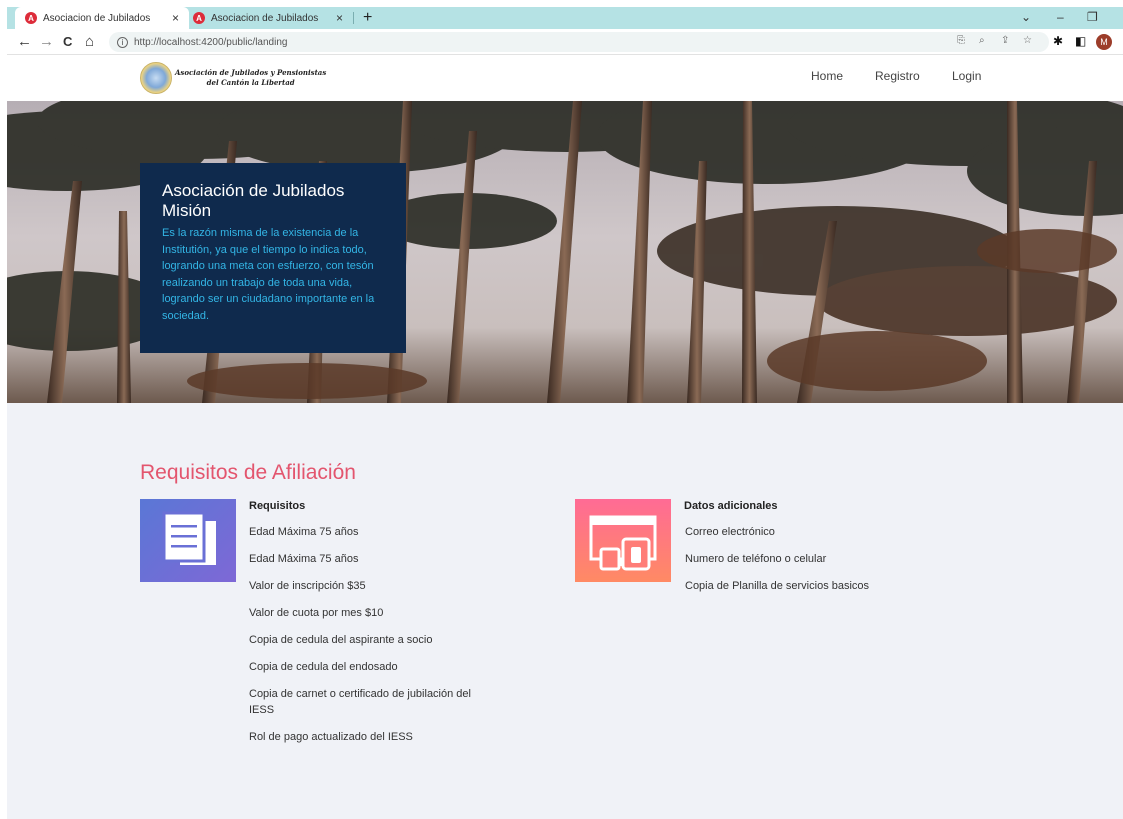 This screenshot has height=819, width=1123. What do you see at coordinates (579, 42) in the screenshot?
I see `address-bar: i http://localhost:4200/public/landing` at bounding box center [579, 42].